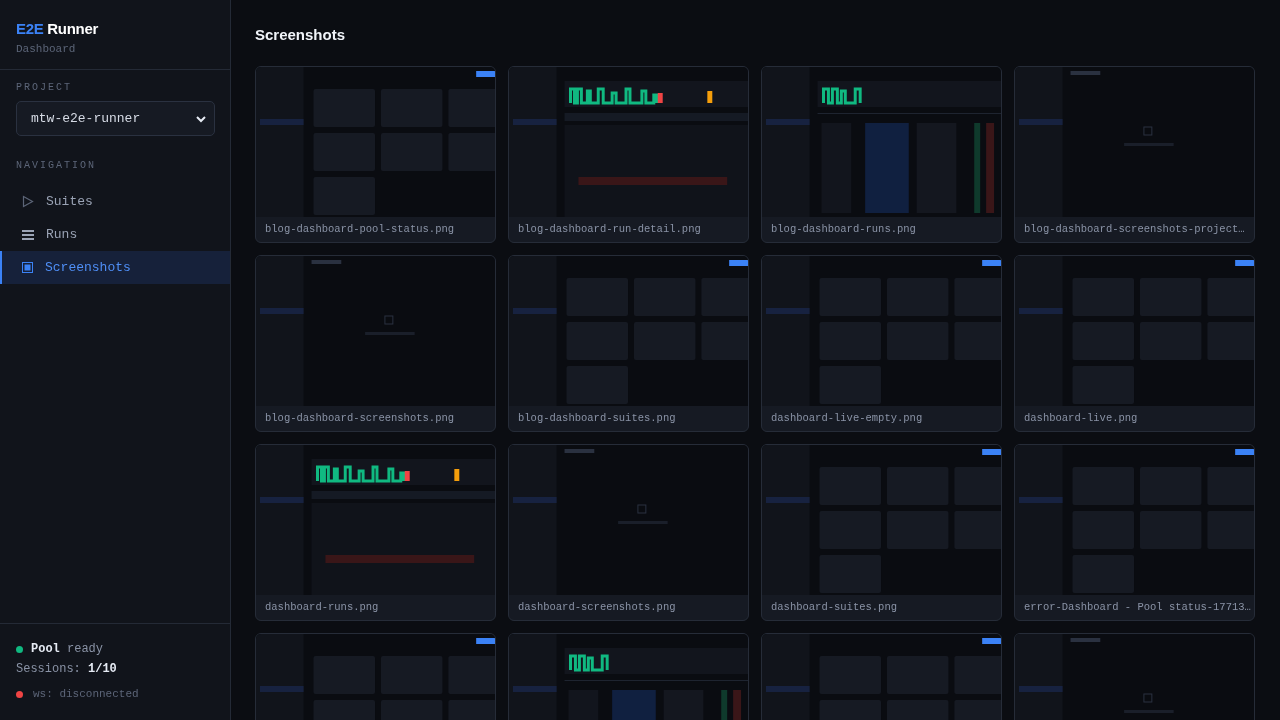 The height and width of the screenshot is (720, 1280). I want to click on list-icon, so click(28, 234).